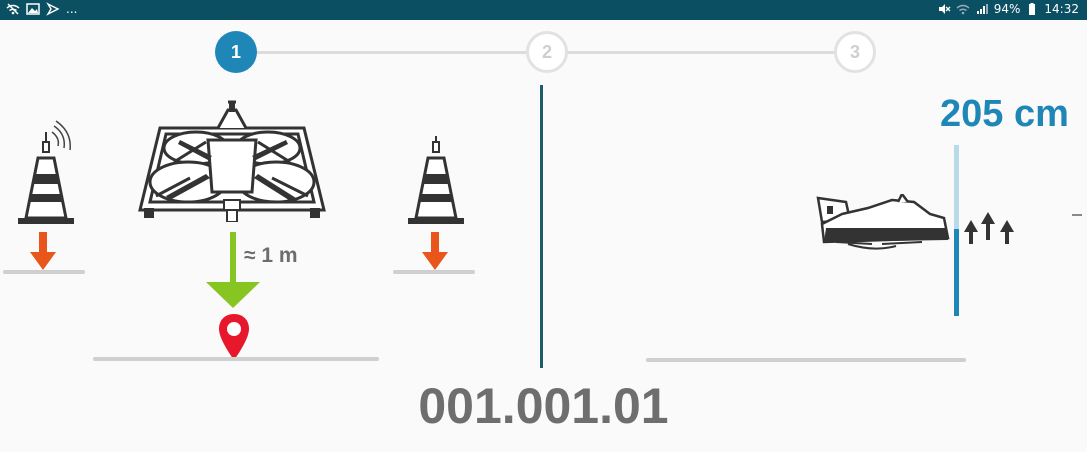 The width and height of the screenshot is (1087, 452). Describe the element at coordinates (989, 228) in the screenshot. I see `up-arrows-icon` at that location.